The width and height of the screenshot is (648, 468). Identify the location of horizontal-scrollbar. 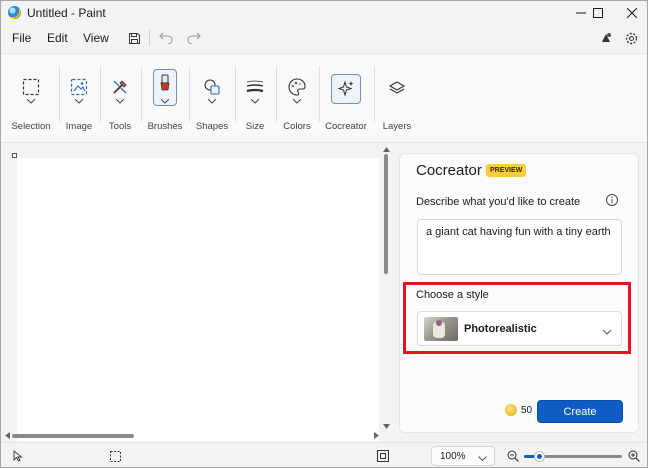
(197, 436).